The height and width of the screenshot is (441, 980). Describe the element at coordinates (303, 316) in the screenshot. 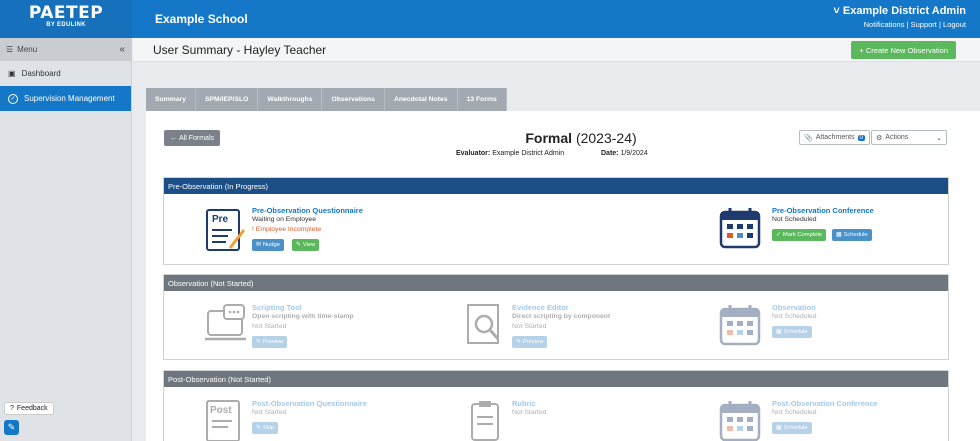

I see `scripting-tool-desc: Open scripting with time-stamp` at that location.